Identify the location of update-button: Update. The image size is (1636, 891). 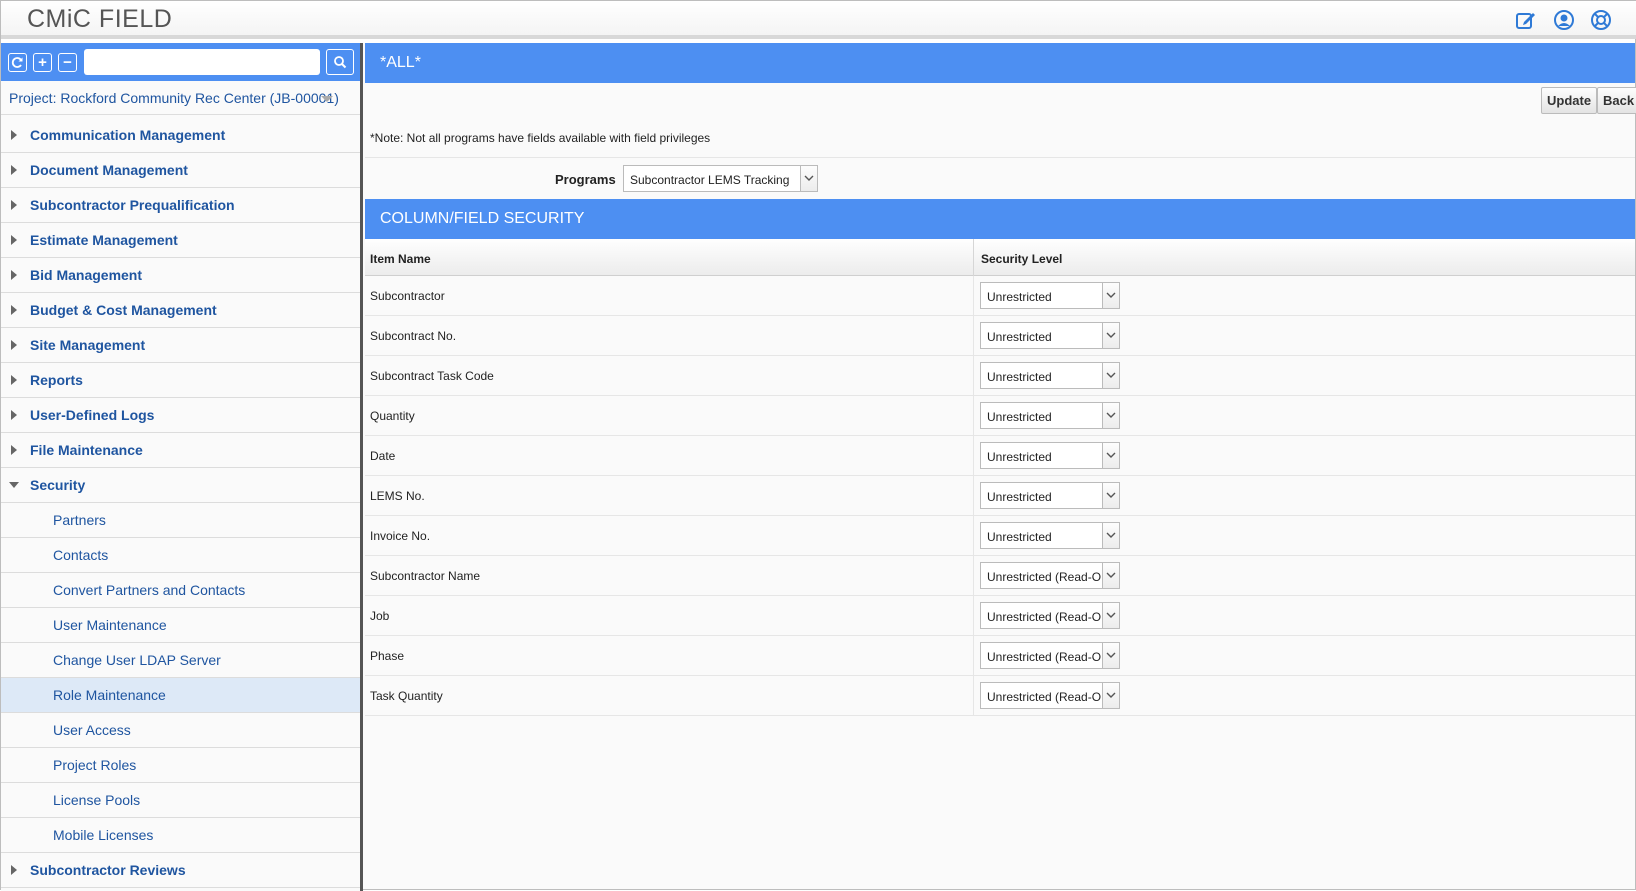
(1569, 100).